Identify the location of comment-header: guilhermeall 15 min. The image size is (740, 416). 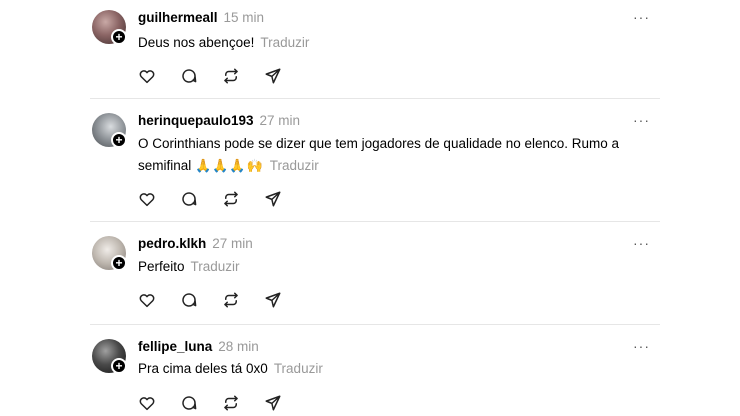
(201, 19).